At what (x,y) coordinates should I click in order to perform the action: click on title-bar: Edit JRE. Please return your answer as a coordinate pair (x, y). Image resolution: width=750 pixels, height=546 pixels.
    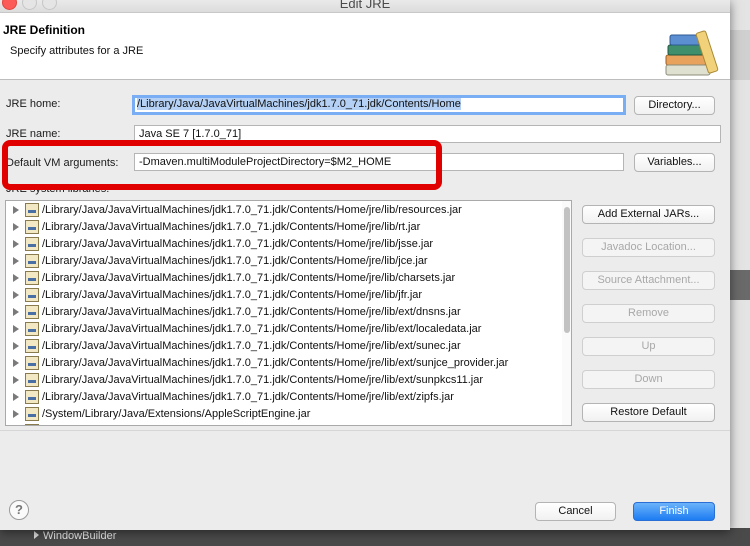
    Looking at the image, I should click on (365, 6).